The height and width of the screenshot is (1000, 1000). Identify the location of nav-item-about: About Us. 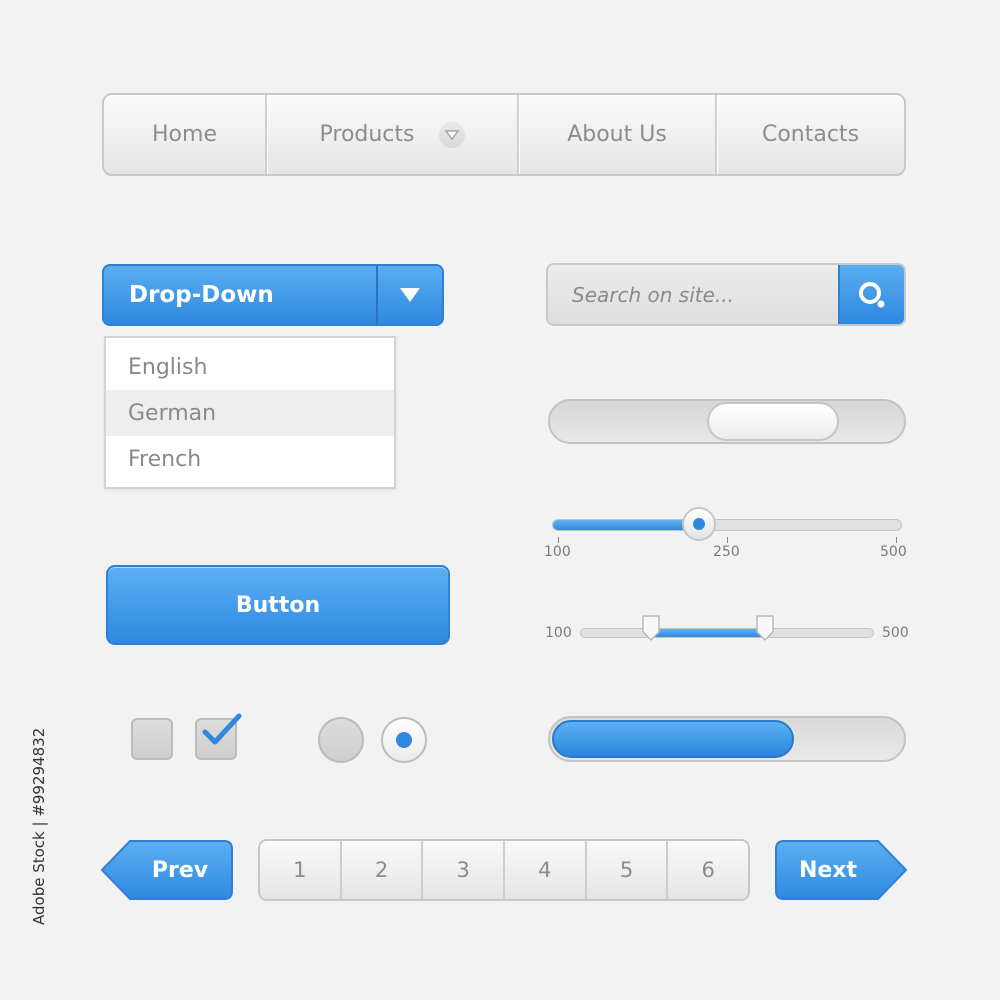
(618, 134).